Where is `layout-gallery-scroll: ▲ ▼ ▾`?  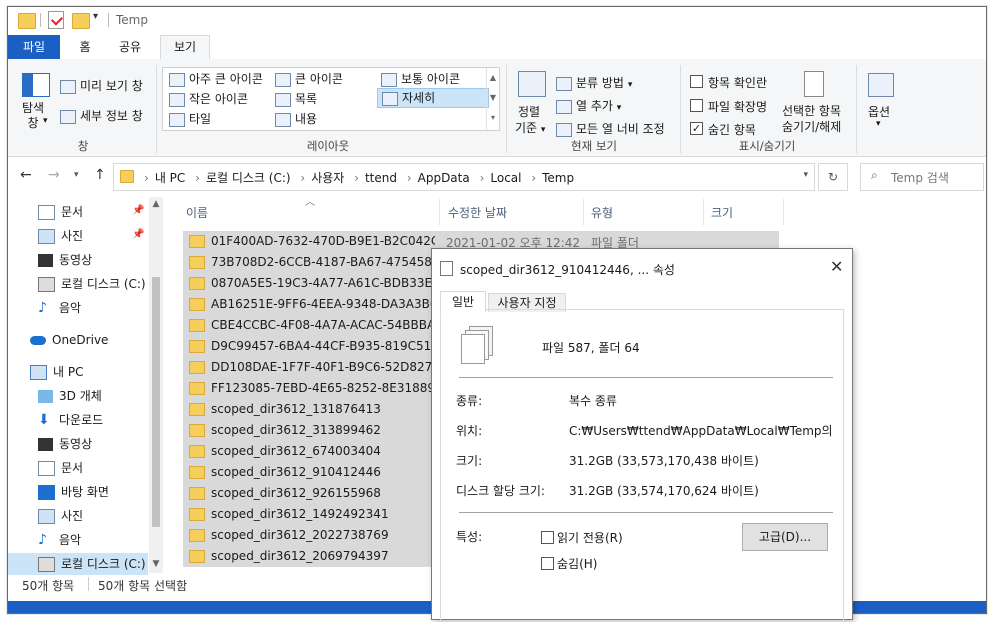
layout-gallery-scroll: ▲ ▼ ▾ is located at coordinates (492, 99).